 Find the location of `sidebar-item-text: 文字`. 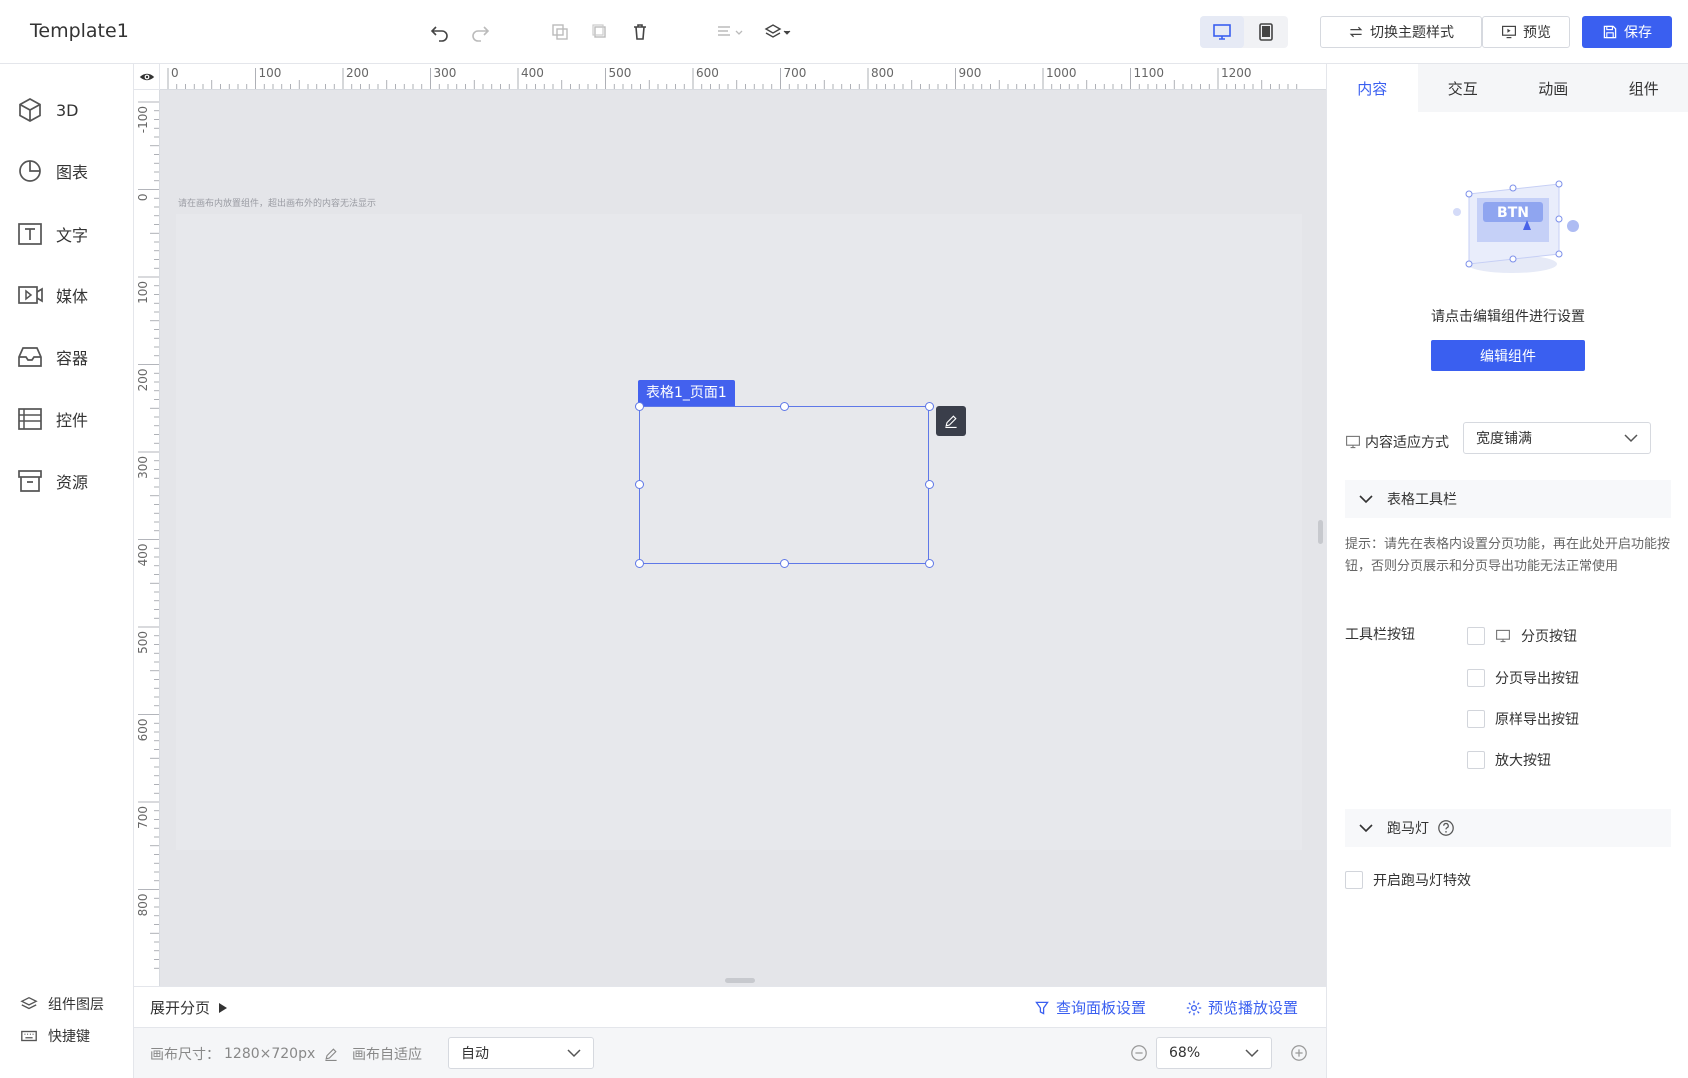

sidebar-item-text: 文字 is located at coordinates (71, 234).